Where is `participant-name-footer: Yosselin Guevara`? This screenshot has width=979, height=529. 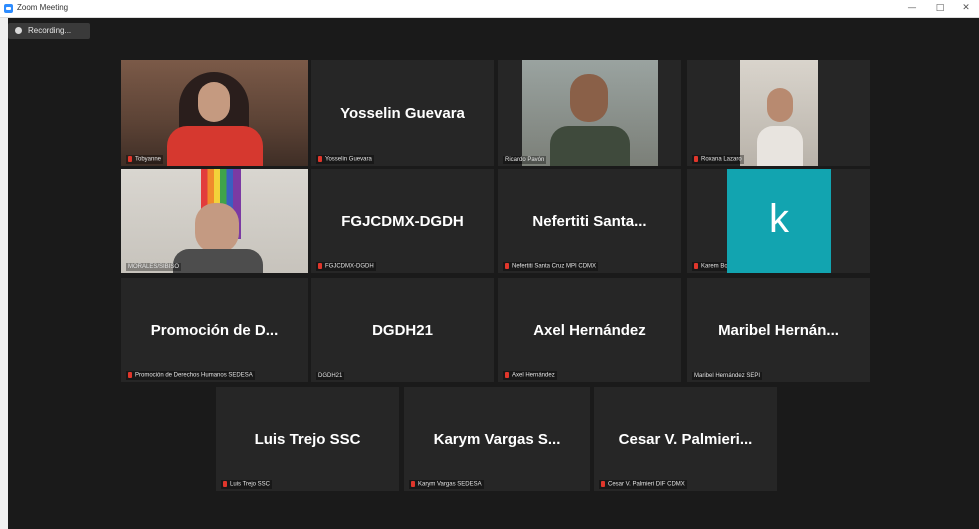 participant-name-footer: Yosselin Guevara is located at coordinates (345, 159).